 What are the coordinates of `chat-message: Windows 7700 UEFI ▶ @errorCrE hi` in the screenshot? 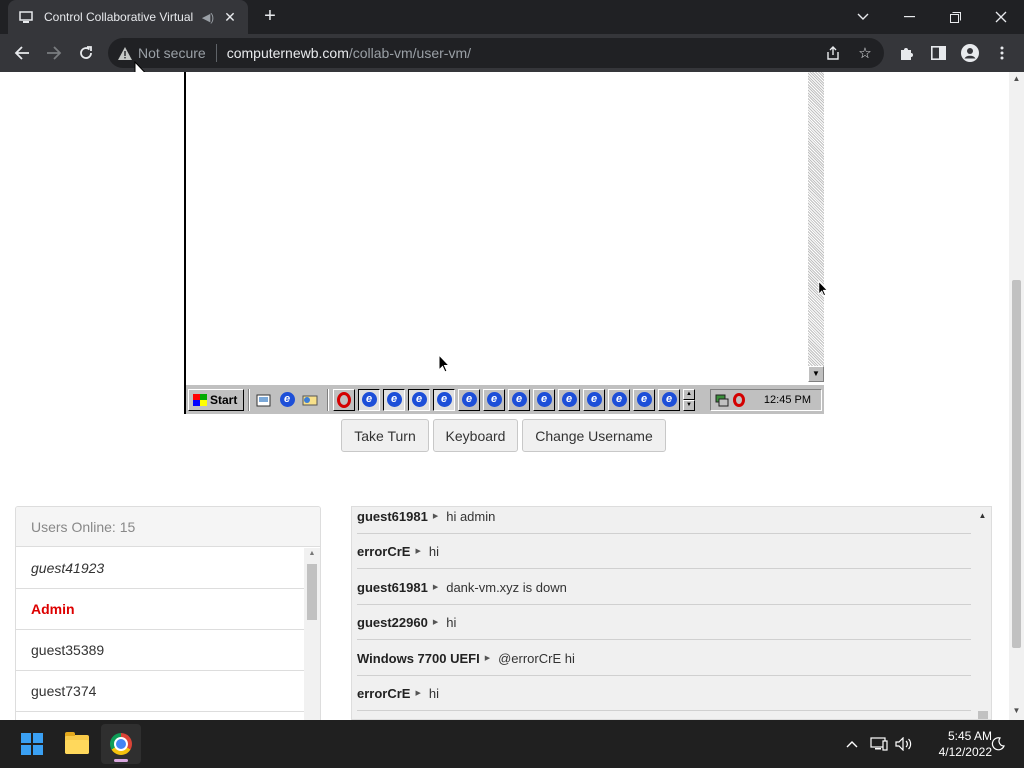 It's located at (664, 658).